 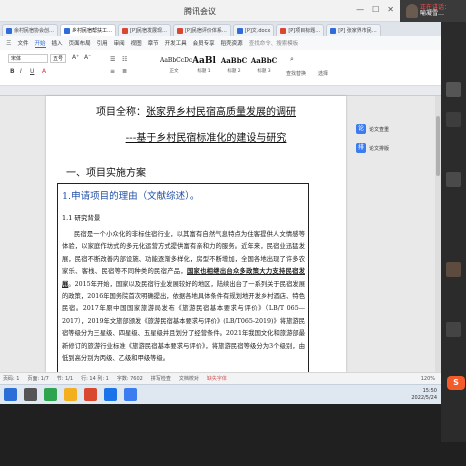 I want to click on side-tool-panel: 论论文查重 排论文排版, so click(x=377, y=143).